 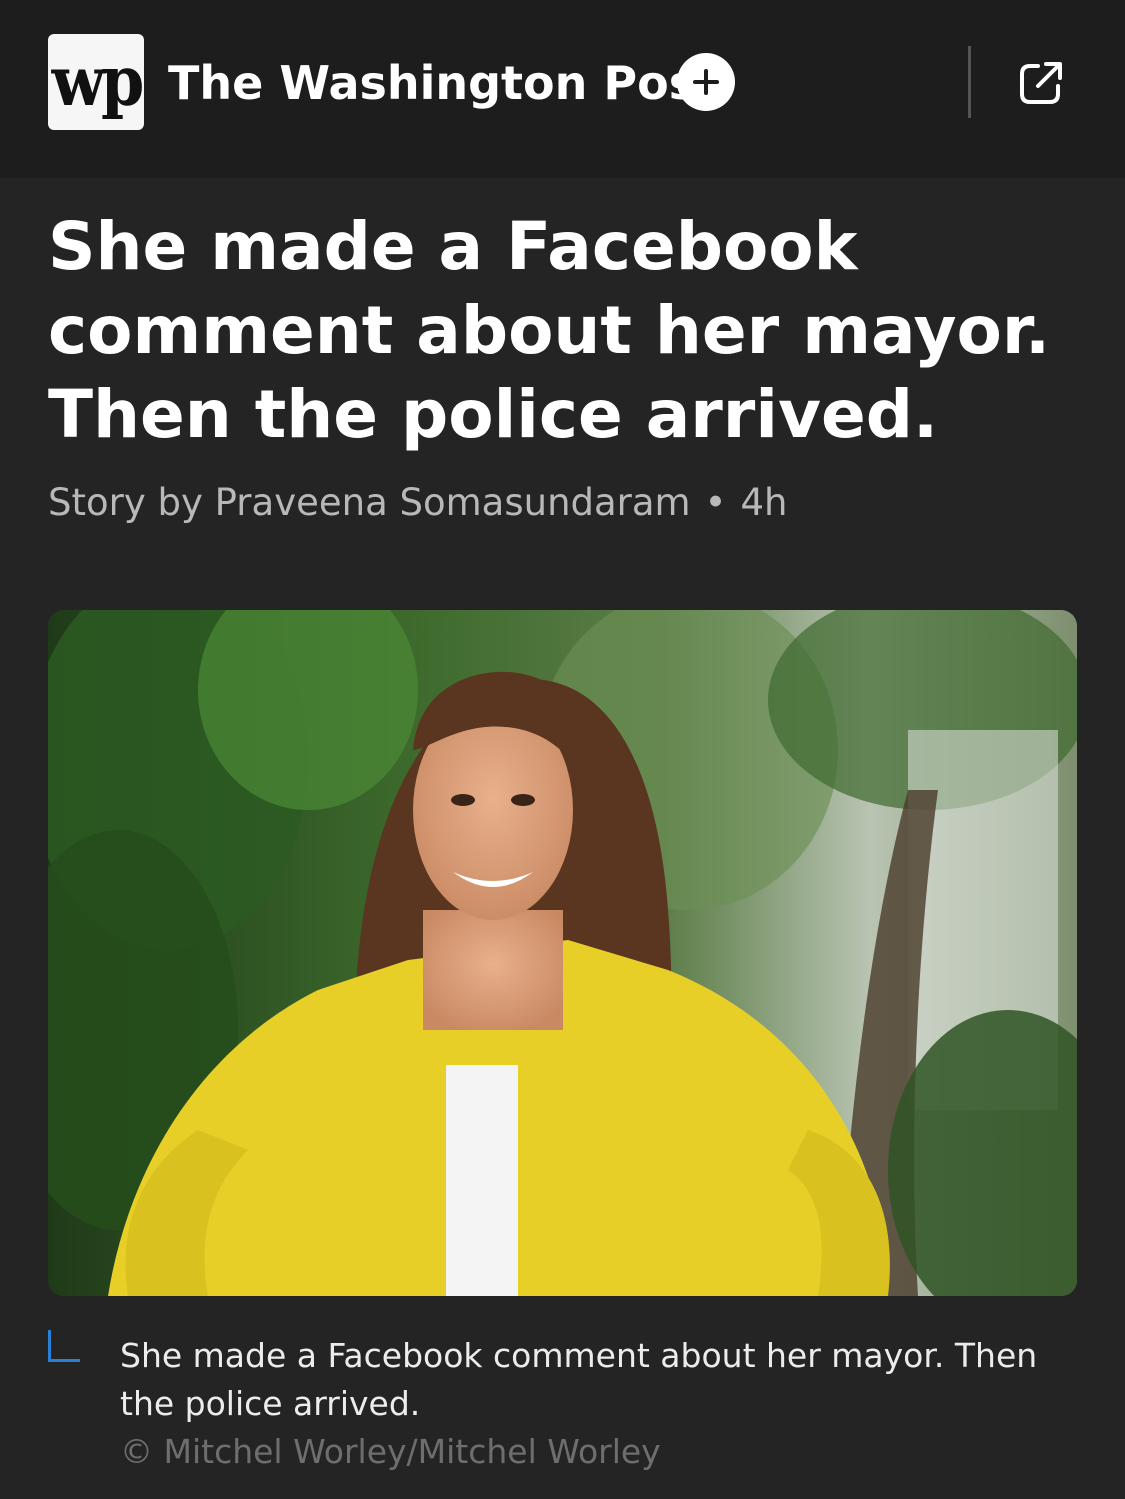 I want to click on byline-author: Story by Praveena Somasundaram, so click(x=369, y=502).